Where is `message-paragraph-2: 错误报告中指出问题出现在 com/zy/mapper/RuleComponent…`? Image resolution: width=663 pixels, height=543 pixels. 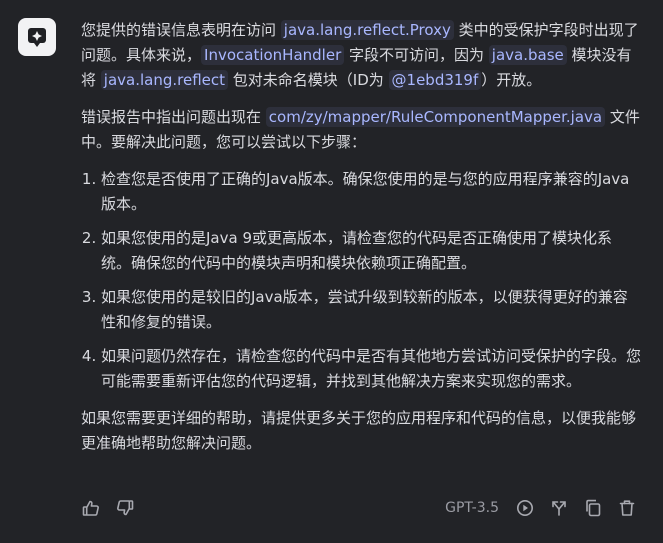
message-paragraph-2: 错误报告中指出问题出现在 com/zy/mapper/RuleComponent… is located at coordinates (361, 130).